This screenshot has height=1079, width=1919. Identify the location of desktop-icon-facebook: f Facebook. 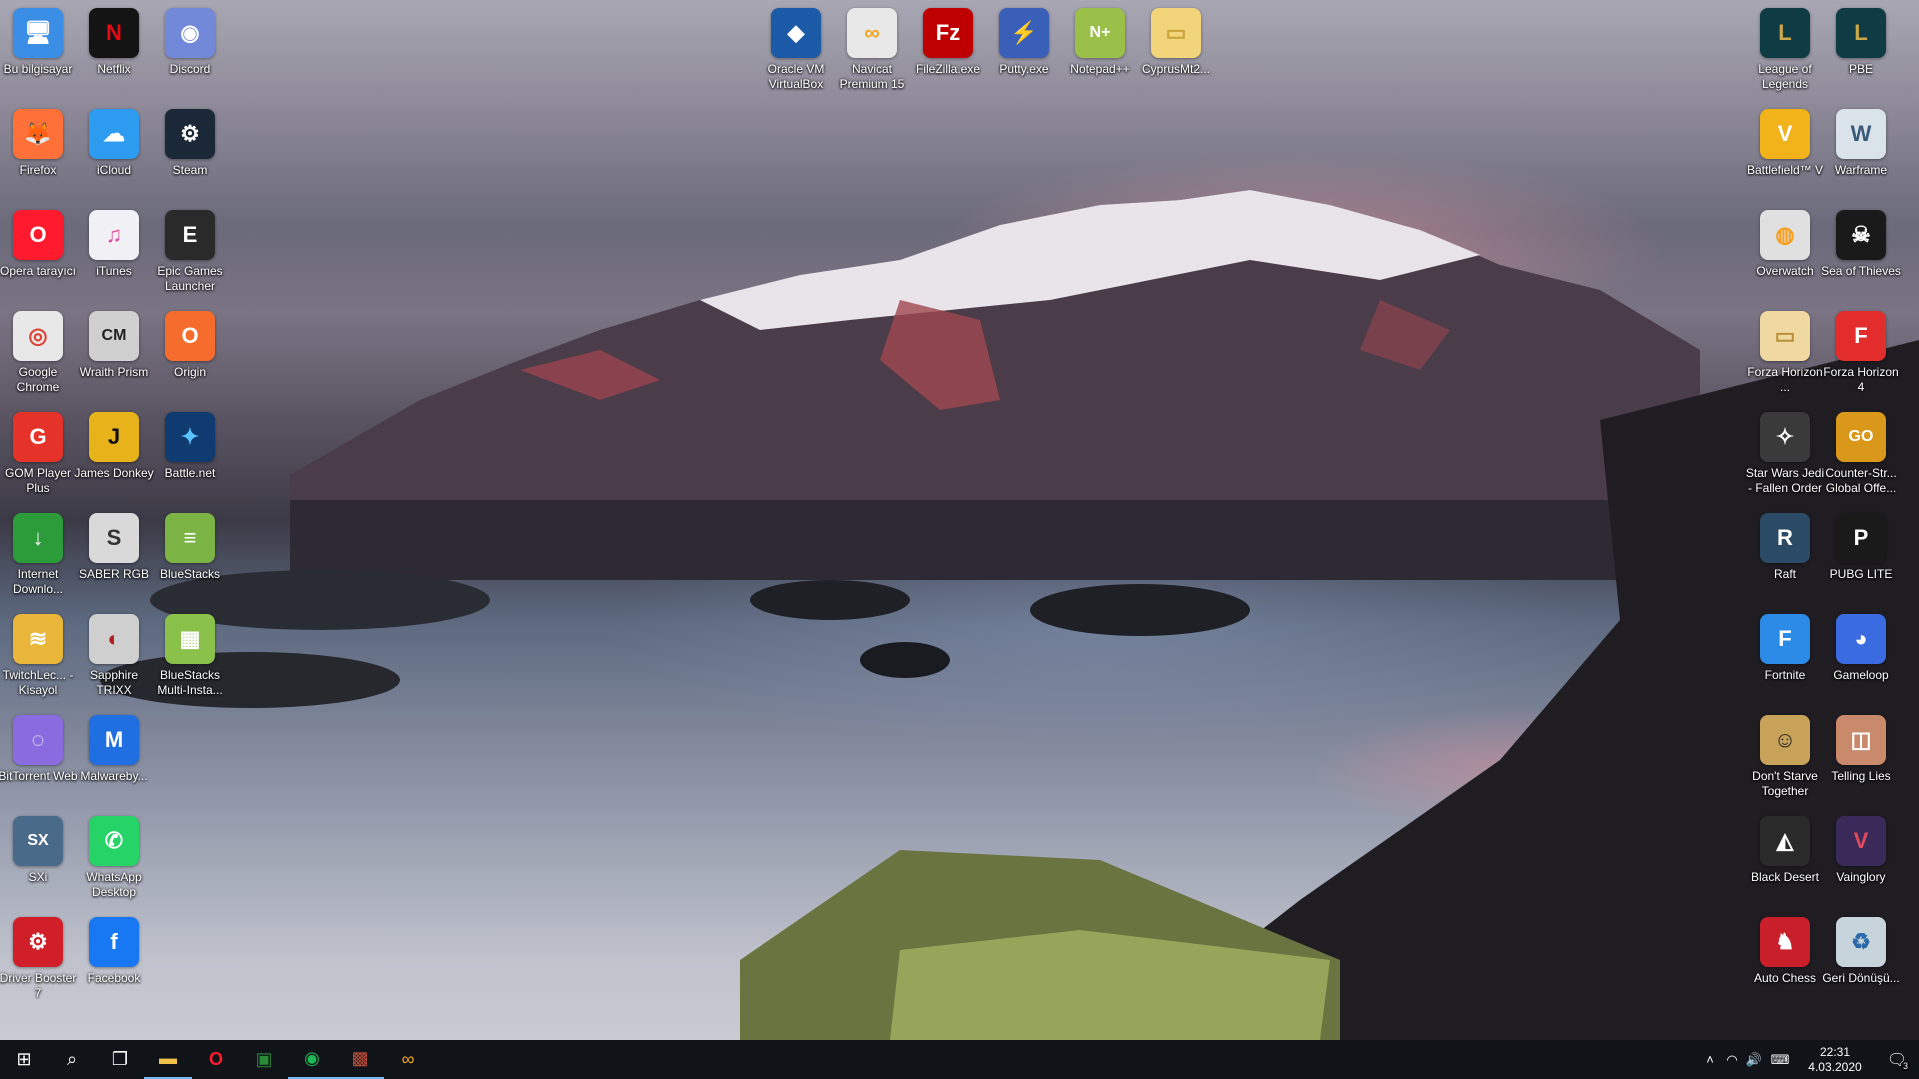
(114, 951).